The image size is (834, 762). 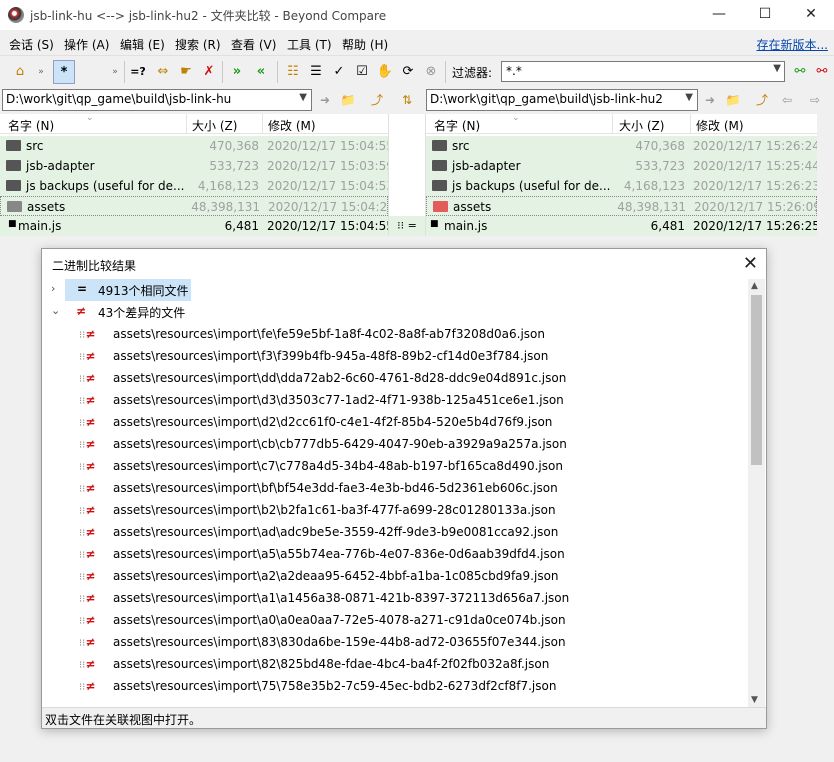 What do you see at coordinates (408, 72) in the screenshot?
I see `refresh-icon: ⟳` at bounding box center [408, 72].